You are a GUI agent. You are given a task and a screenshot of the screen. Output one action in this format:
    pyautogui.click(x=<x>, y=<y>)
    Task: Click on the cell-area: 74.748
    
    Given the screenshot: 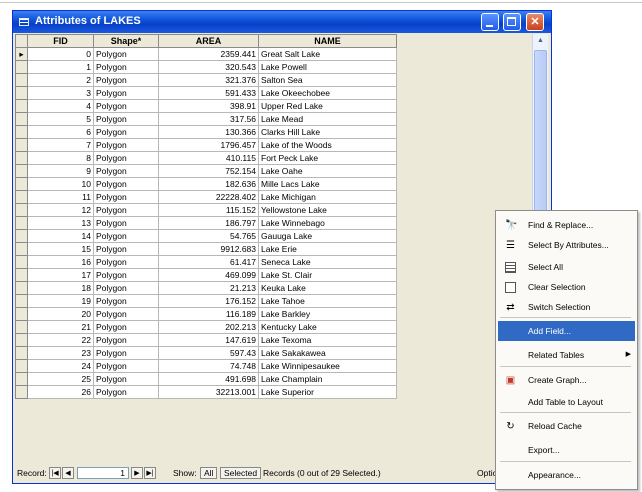 What is the action you would take?
    pyautogui.click(x=208, y=366)
    